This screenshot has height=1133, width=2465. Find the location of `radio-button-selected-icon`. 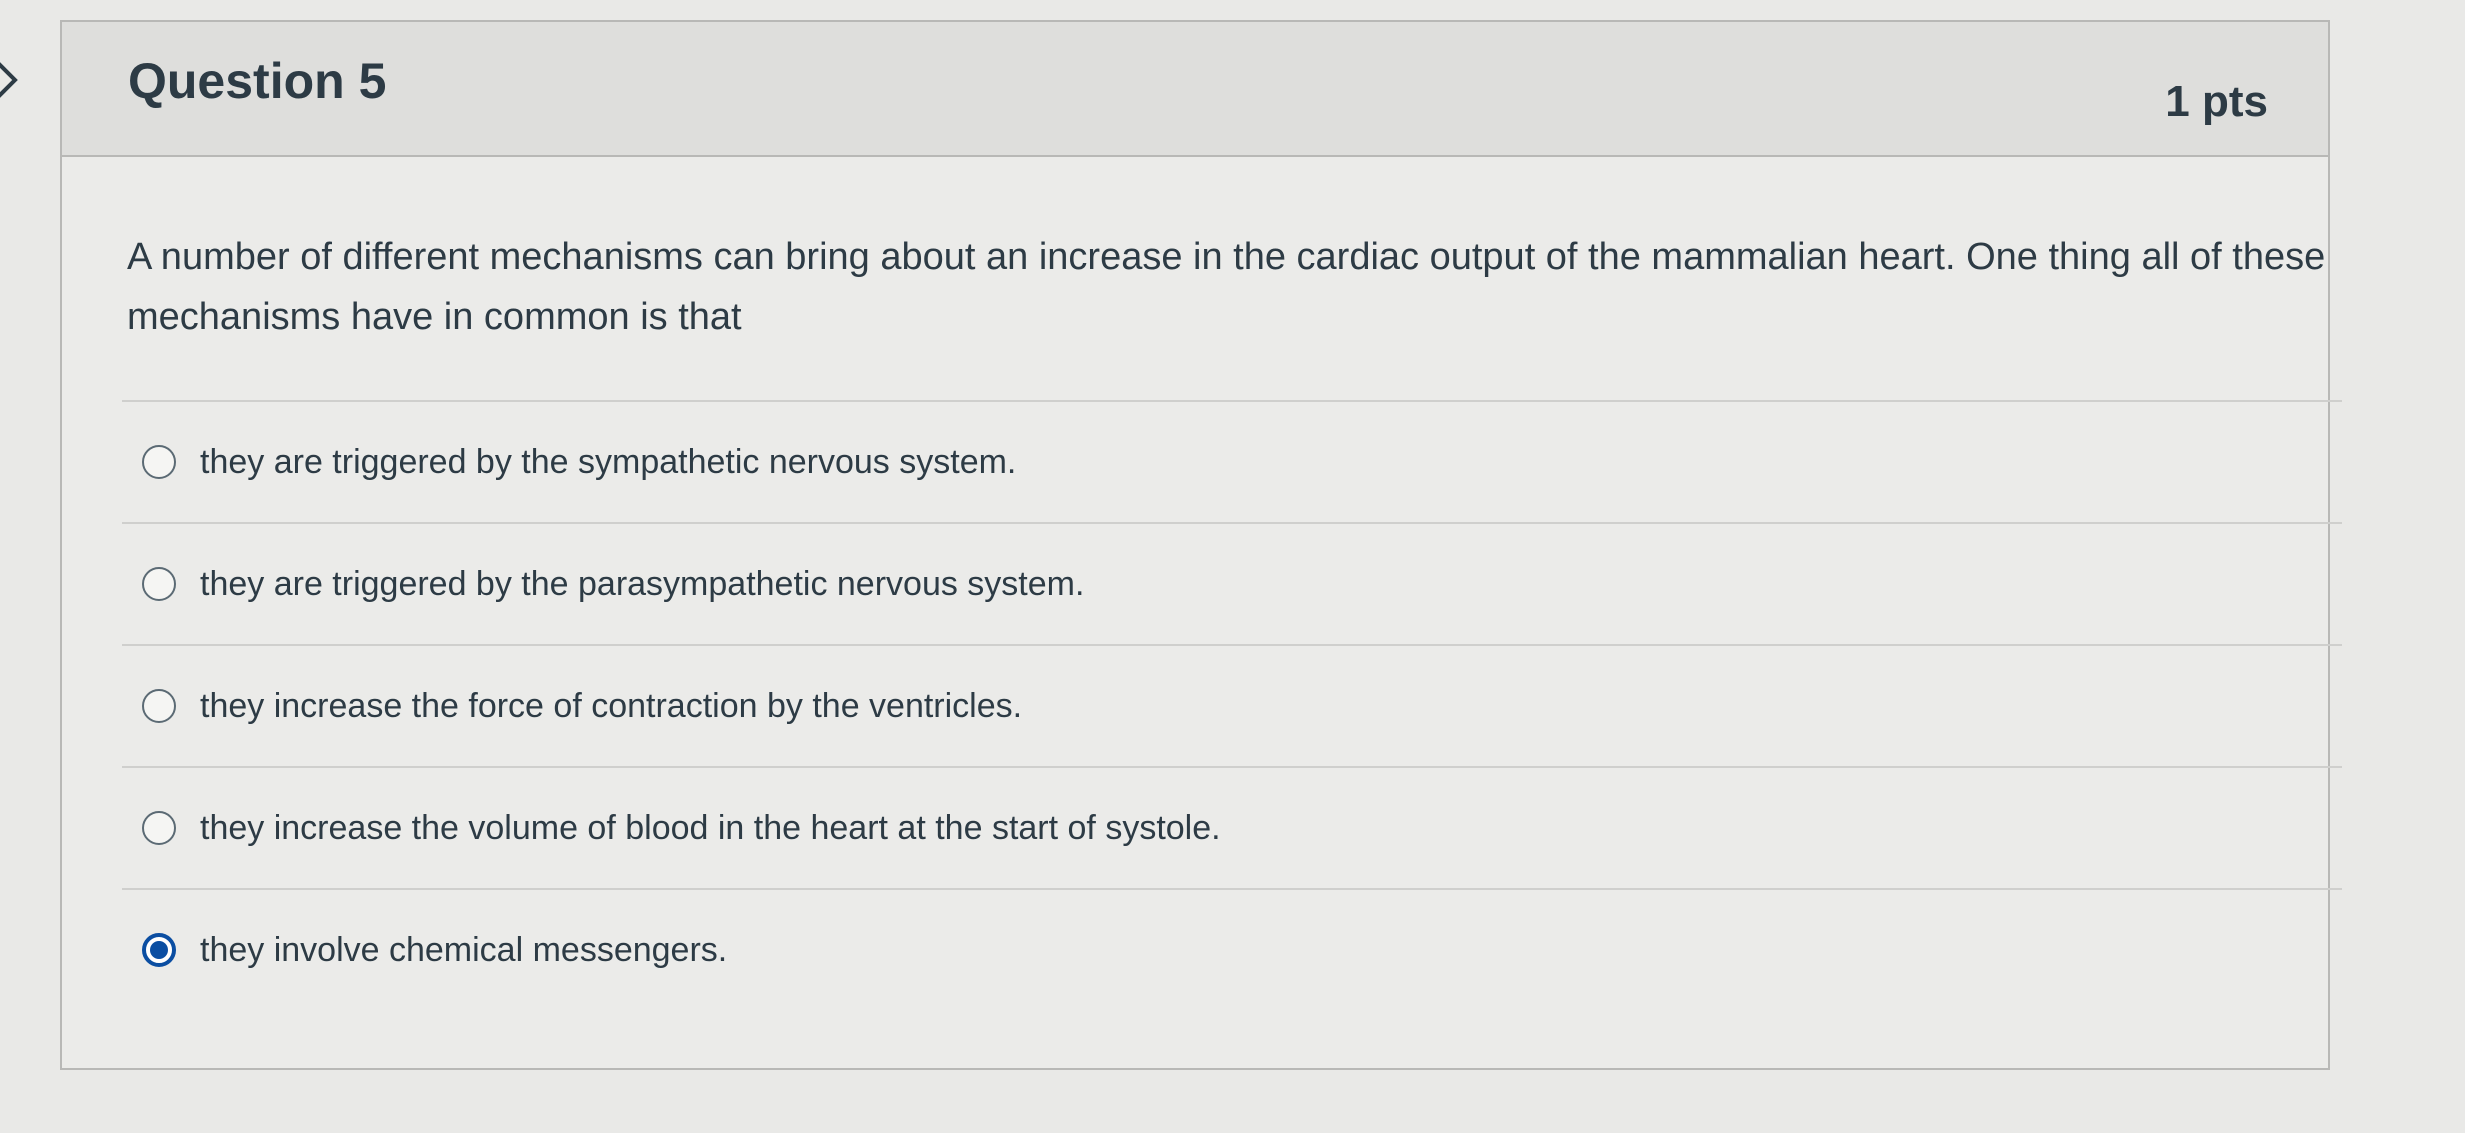

radio-button-selected-icon is located at coordinates (159, 950).